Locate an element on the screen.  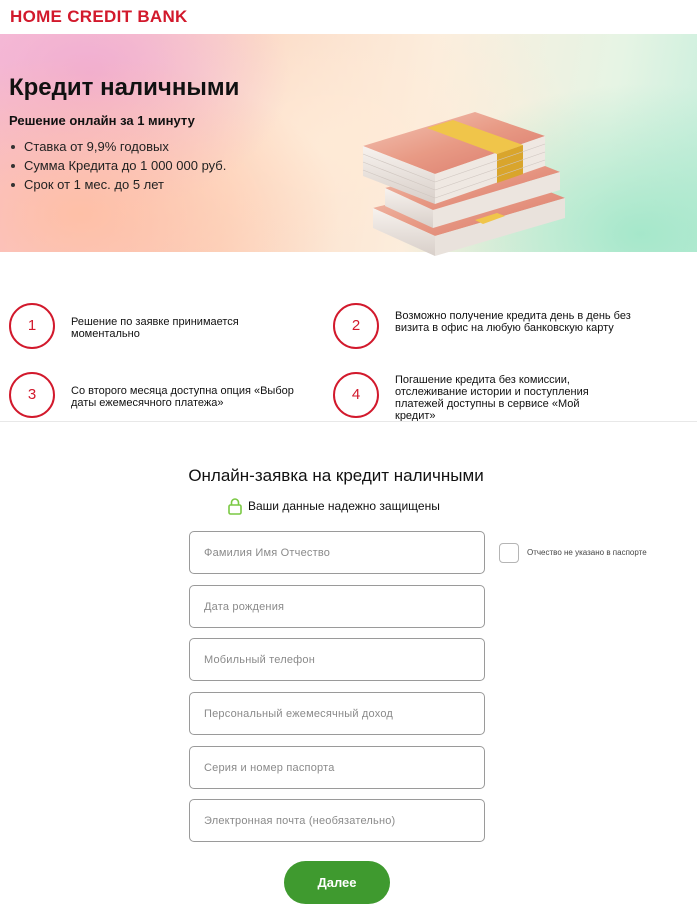
email-input is located at coordinates (337, 820).